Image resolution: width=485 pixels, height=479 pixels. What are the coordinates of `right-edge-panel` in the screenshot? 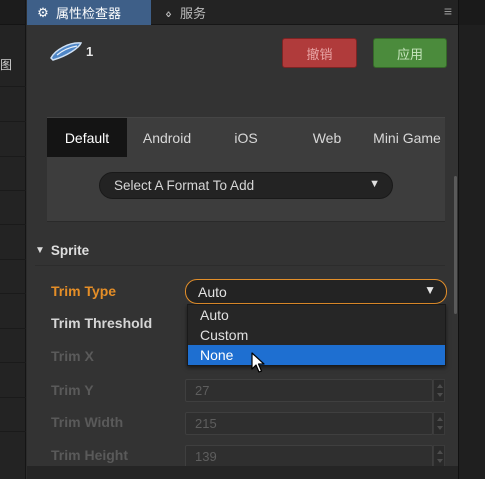 It's located at (471, 239).